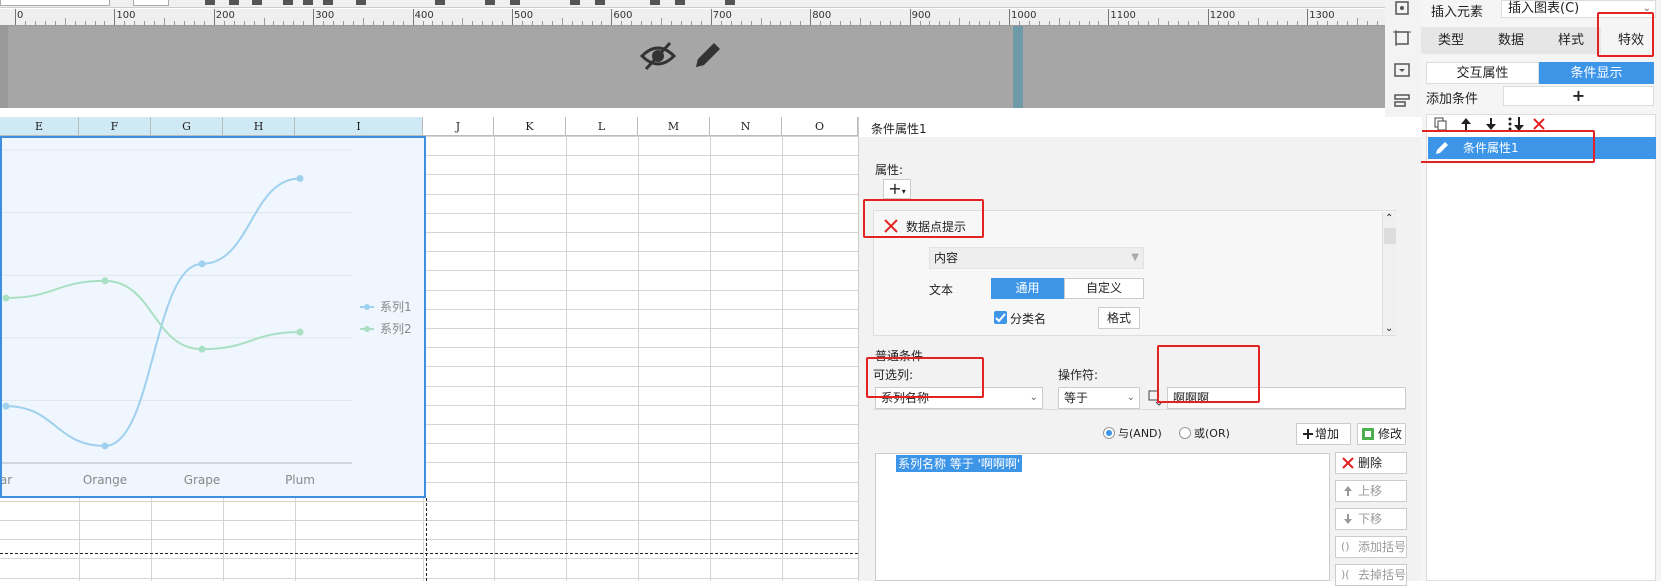 This screenshot has height=586, width=1661. I want to click on delete-icon, so click(1539, 124).